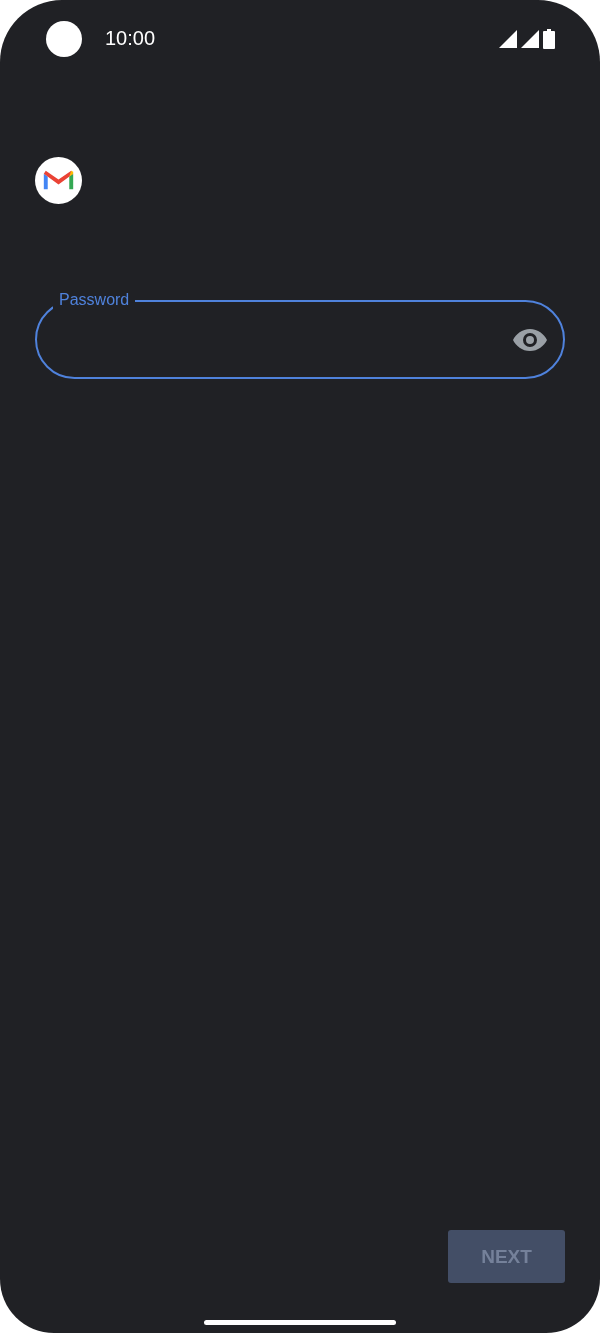 The width and height of the screenshot is (600, 1333). I want to click on eye-icon, so click(530, 339).